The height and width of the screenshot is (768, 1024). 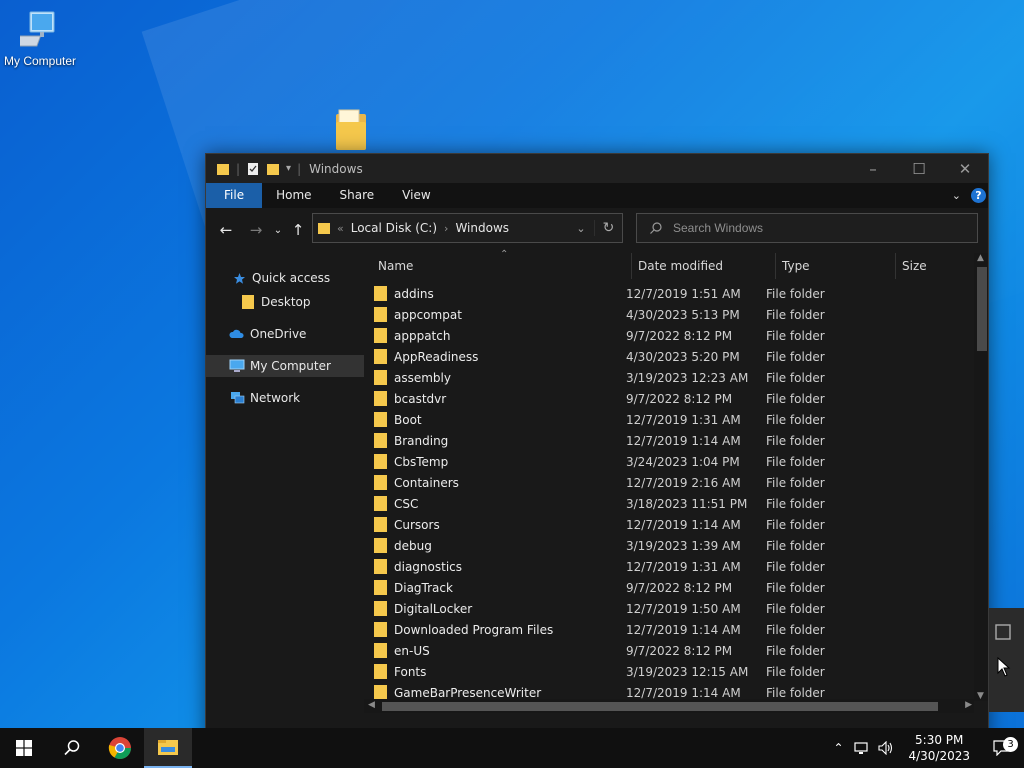 I want to click on tab-view: View, so click(x=416, y=195).